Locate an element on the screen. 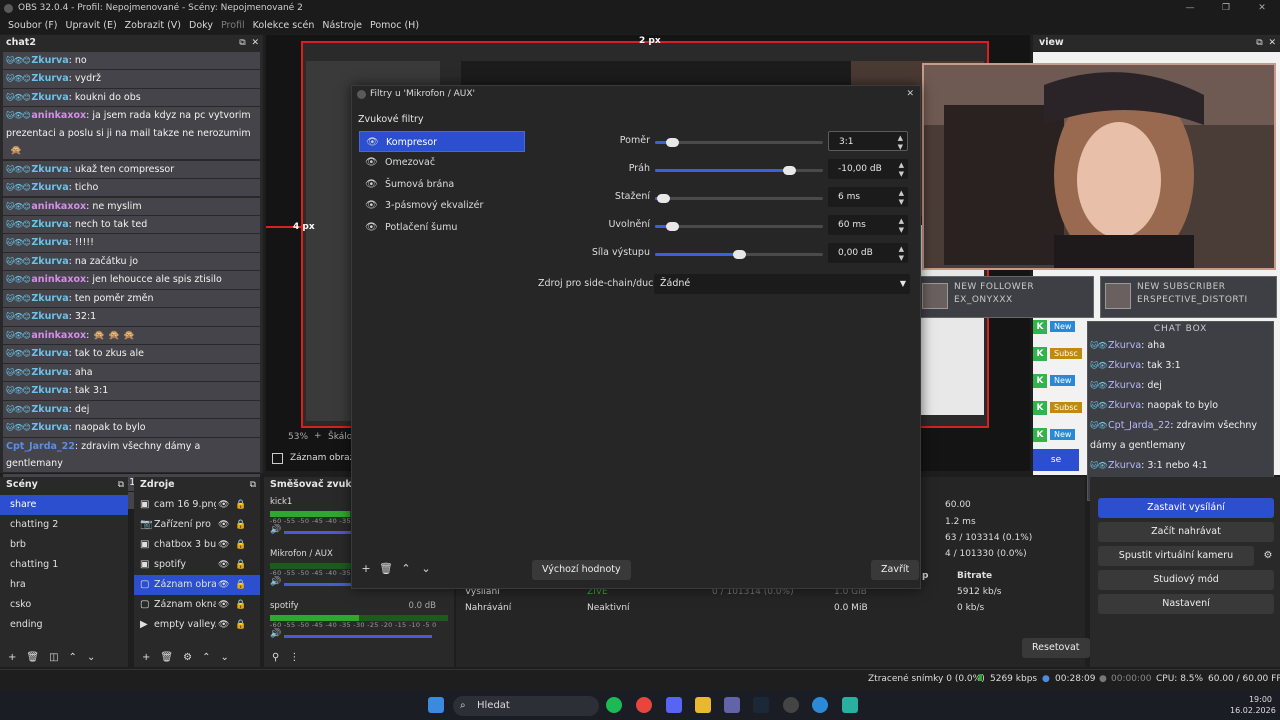 This screenshot has height=720, width=1280. stop-streaming-button: Zastavit vysílání is located at coordinates (1186, 508).